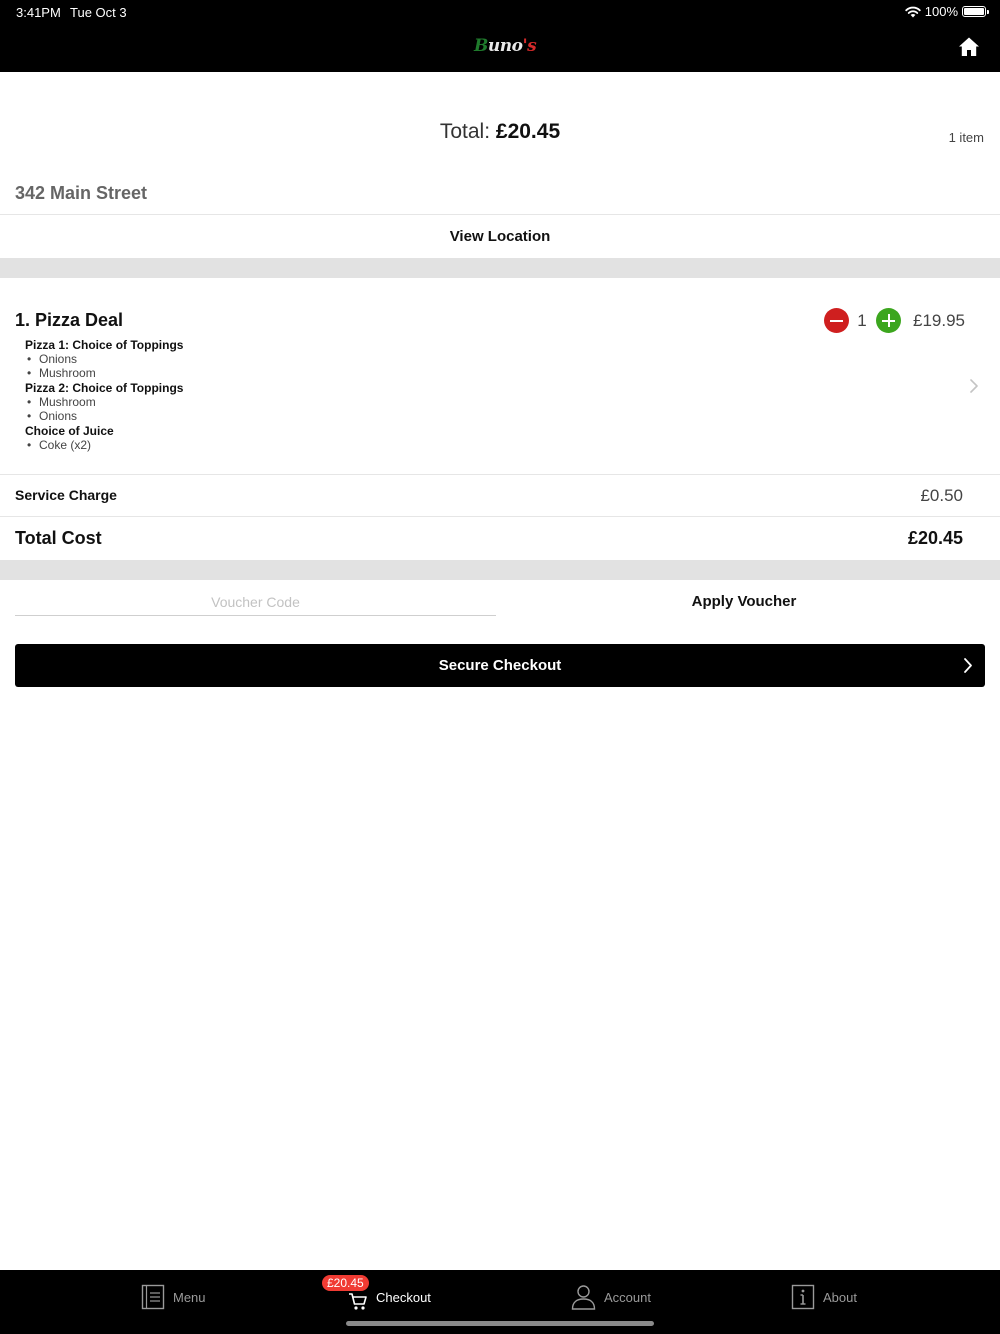 The width and height of the screenshot is (1000, 1334). I want to click on tab-menu: Menu, so click(173, 1297).